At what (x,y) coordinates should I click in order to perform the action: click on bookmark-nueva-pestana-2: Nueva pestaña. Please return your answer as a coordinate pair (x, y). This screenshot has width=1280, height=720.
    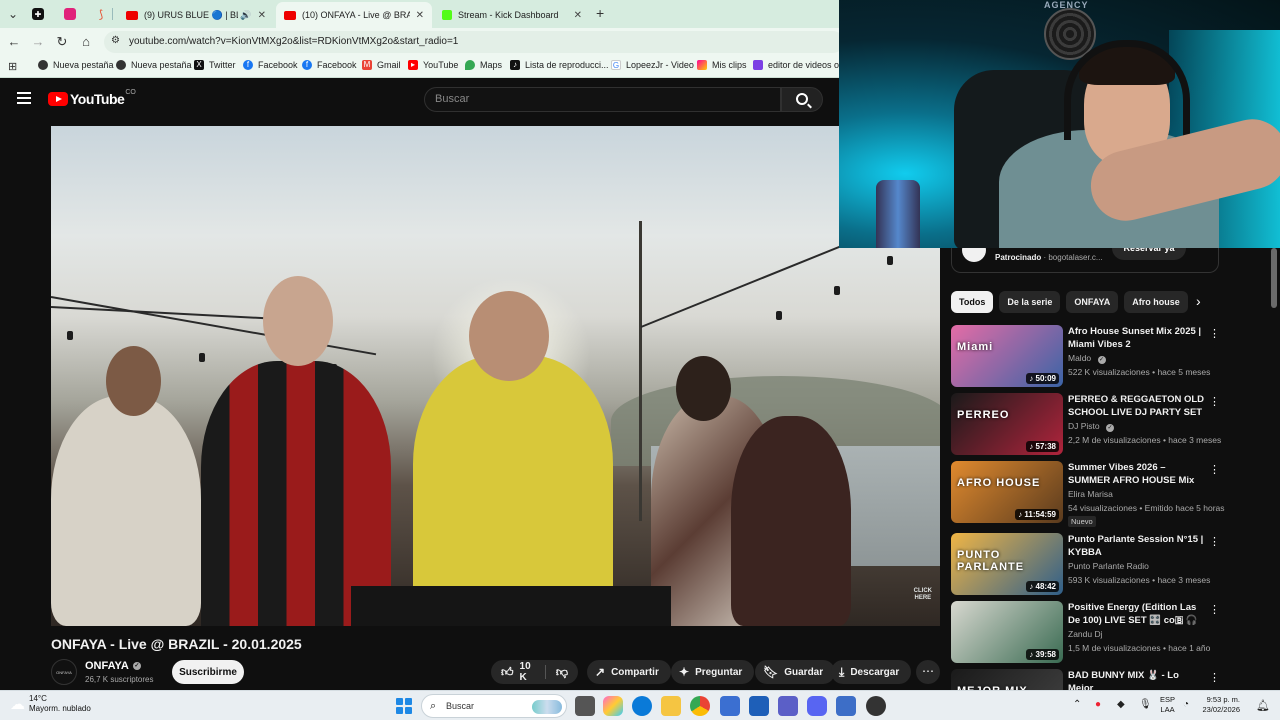
    Looking at the image, I should click on (154, 65).